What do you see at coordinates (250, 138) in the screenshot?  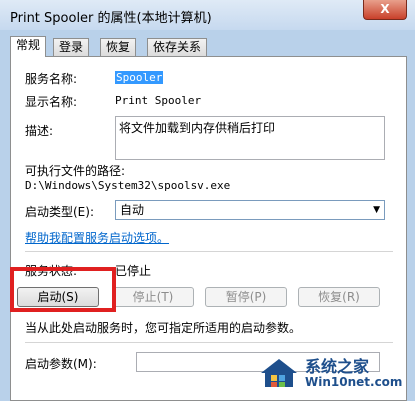 I see `description-field: 将文件加载到内存供稍后打印` at bounding box center [250, 138].